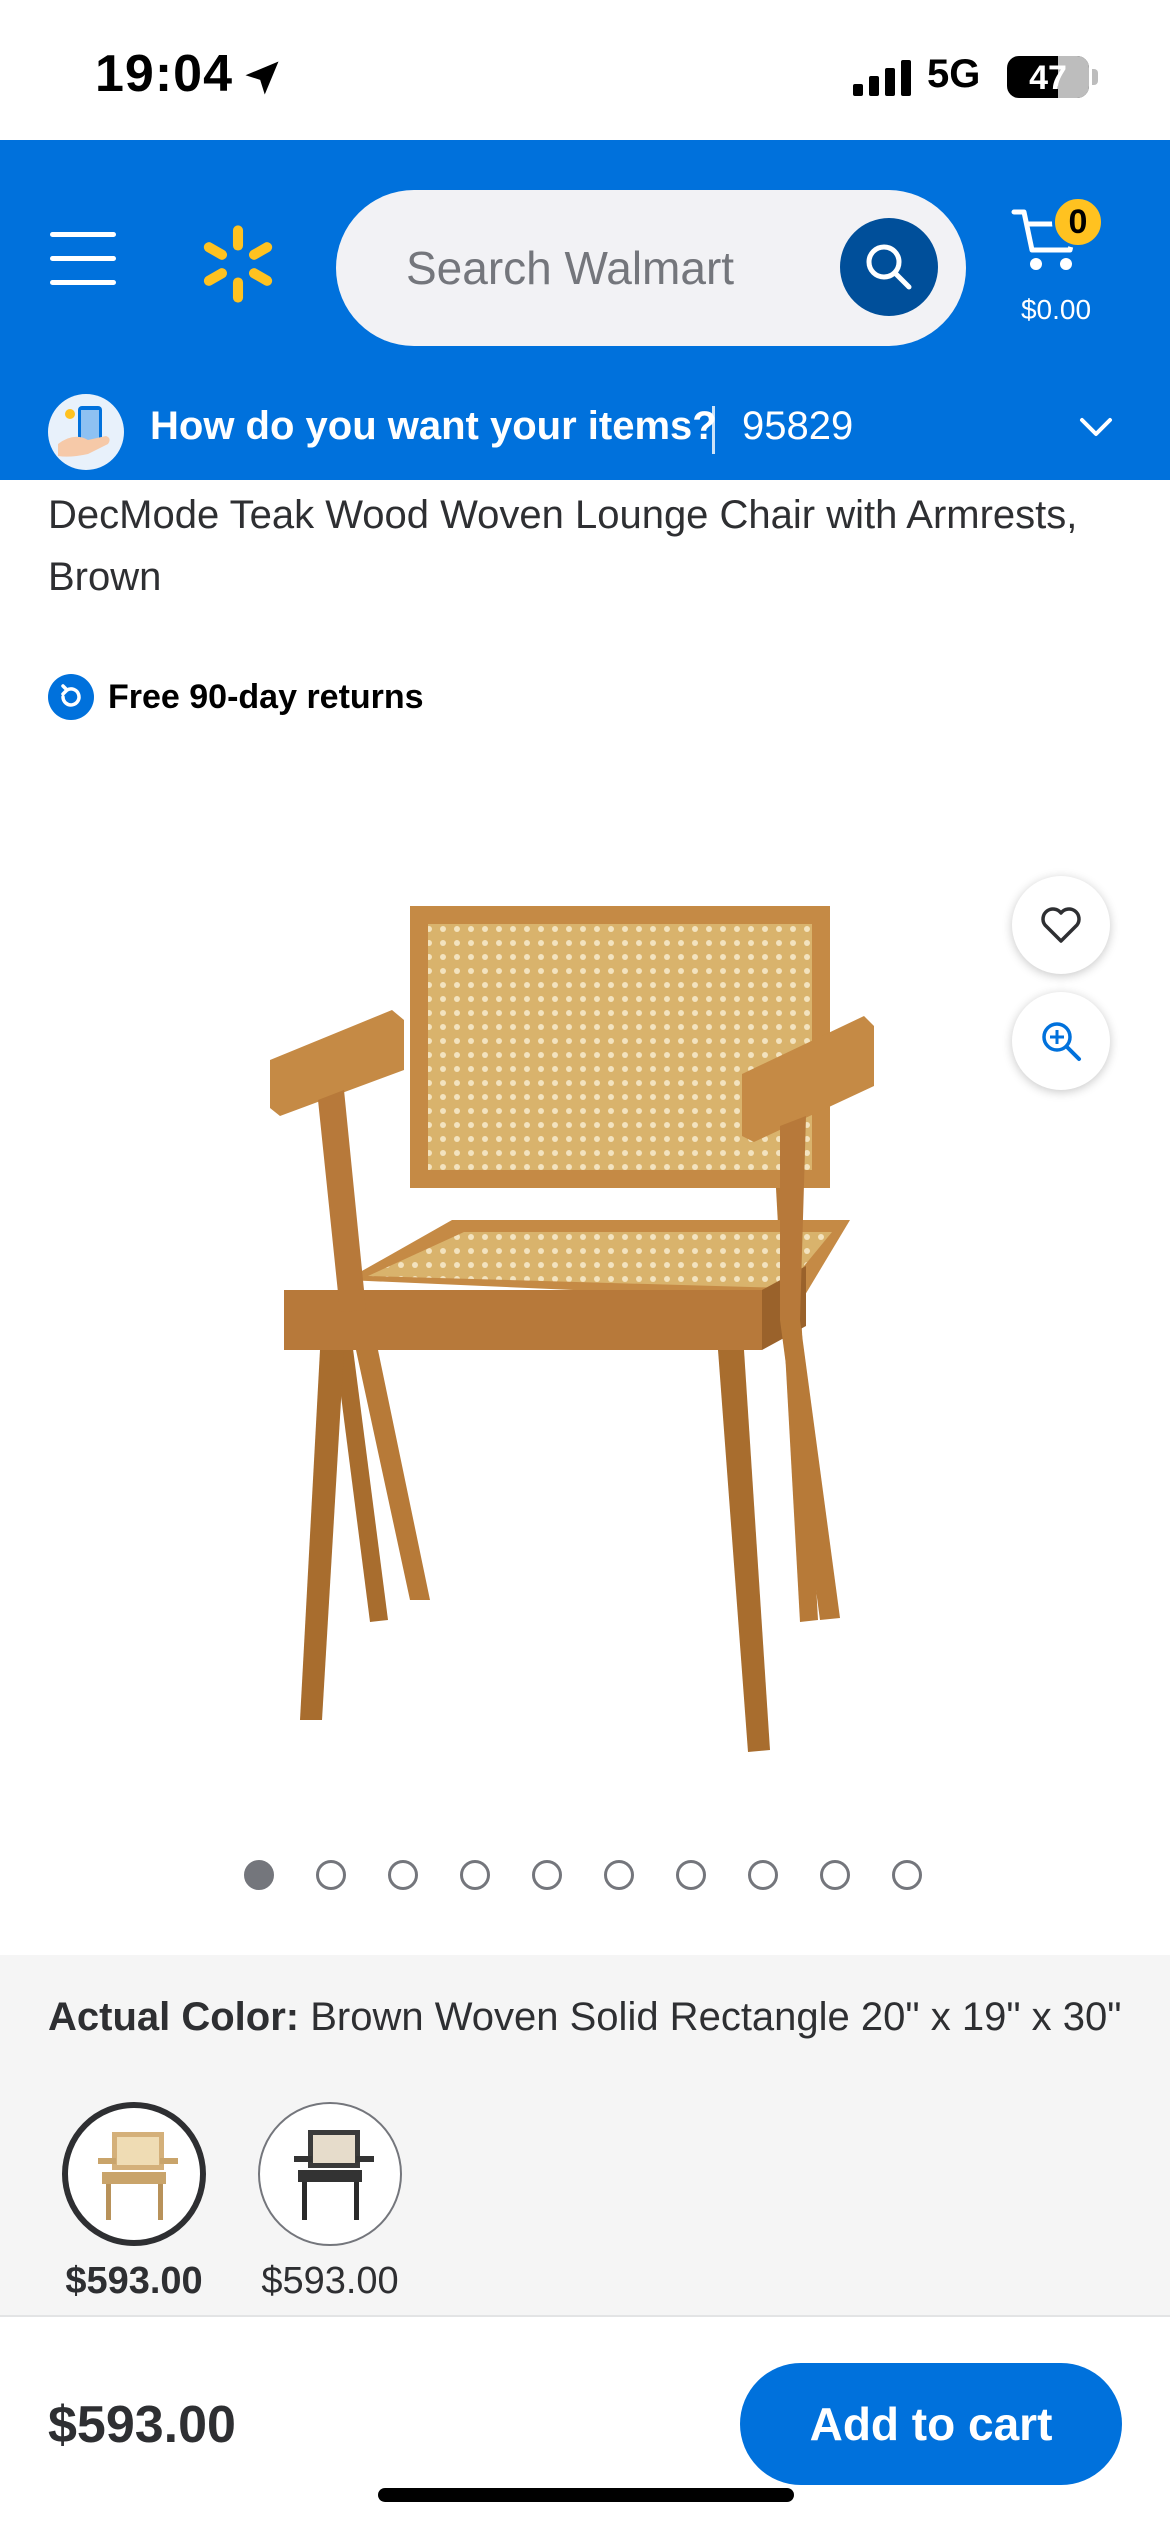  I want to click on returns-text: Free 90-day returns, so click(266, 697).